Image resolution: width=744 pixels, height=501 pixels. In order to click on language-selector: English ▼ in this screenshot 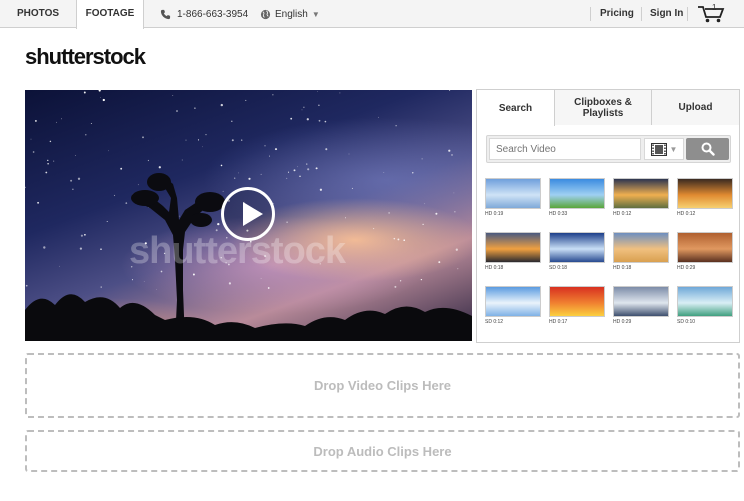, I will do `click(290, 14)`.